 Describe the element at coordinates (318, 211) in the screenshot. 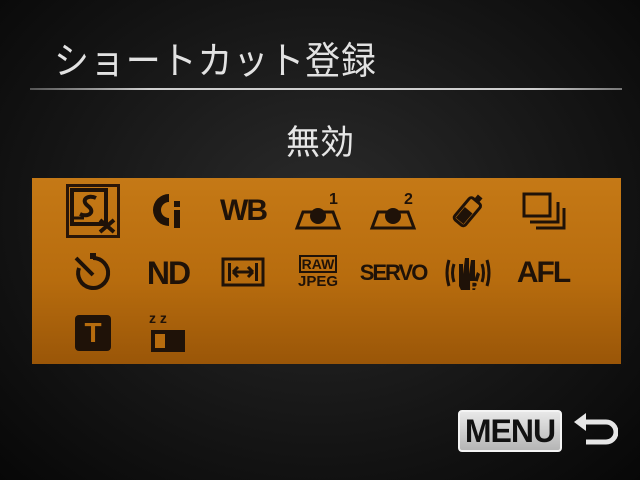

I see `custom-white-balance-1-icon: 1` at that location.